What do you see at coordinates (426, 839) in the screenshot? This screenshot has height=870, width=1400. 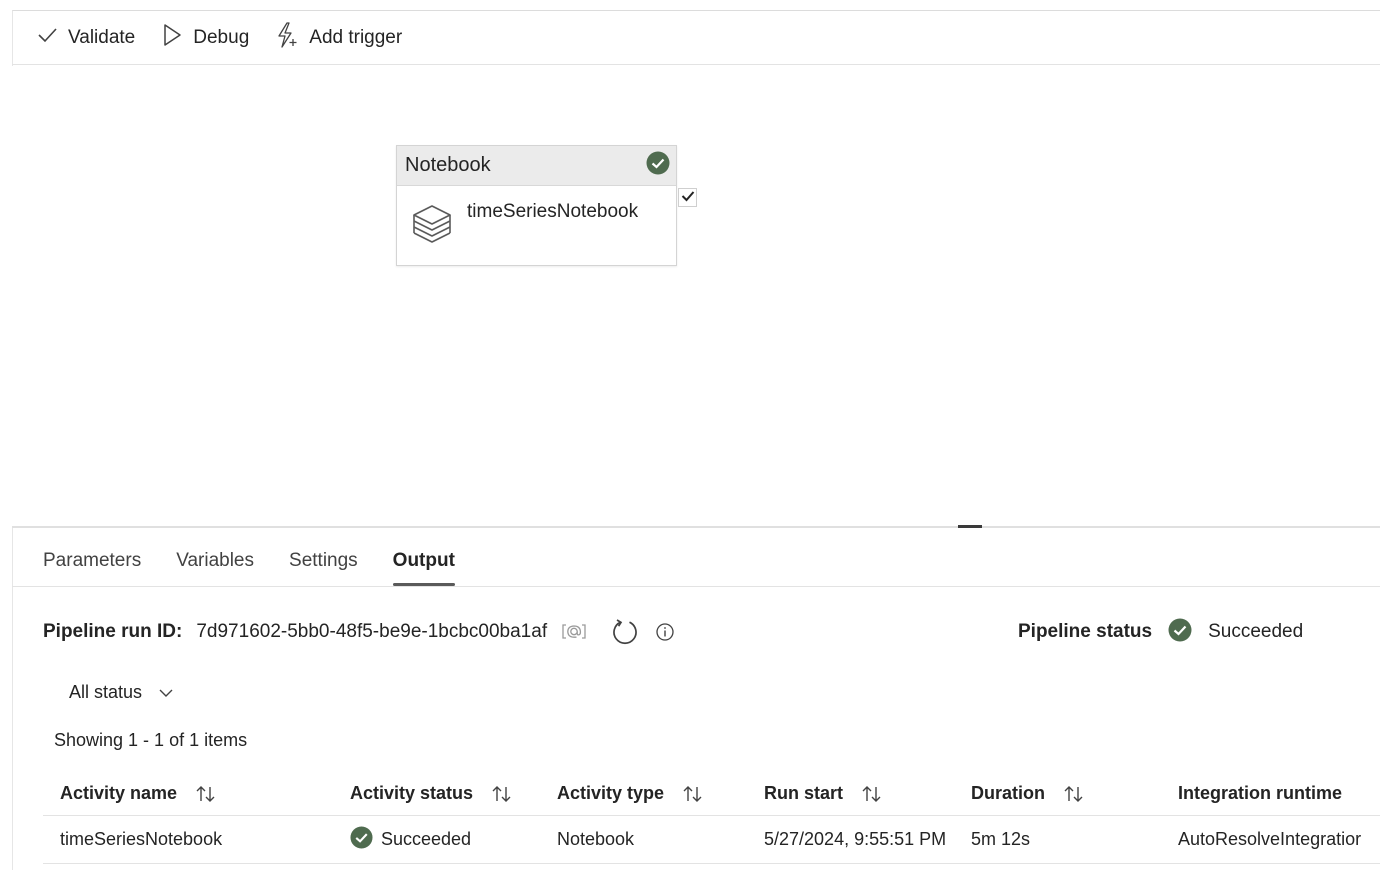 I see `activity-status-text: Succeeded` at bounding box center [426, 839].